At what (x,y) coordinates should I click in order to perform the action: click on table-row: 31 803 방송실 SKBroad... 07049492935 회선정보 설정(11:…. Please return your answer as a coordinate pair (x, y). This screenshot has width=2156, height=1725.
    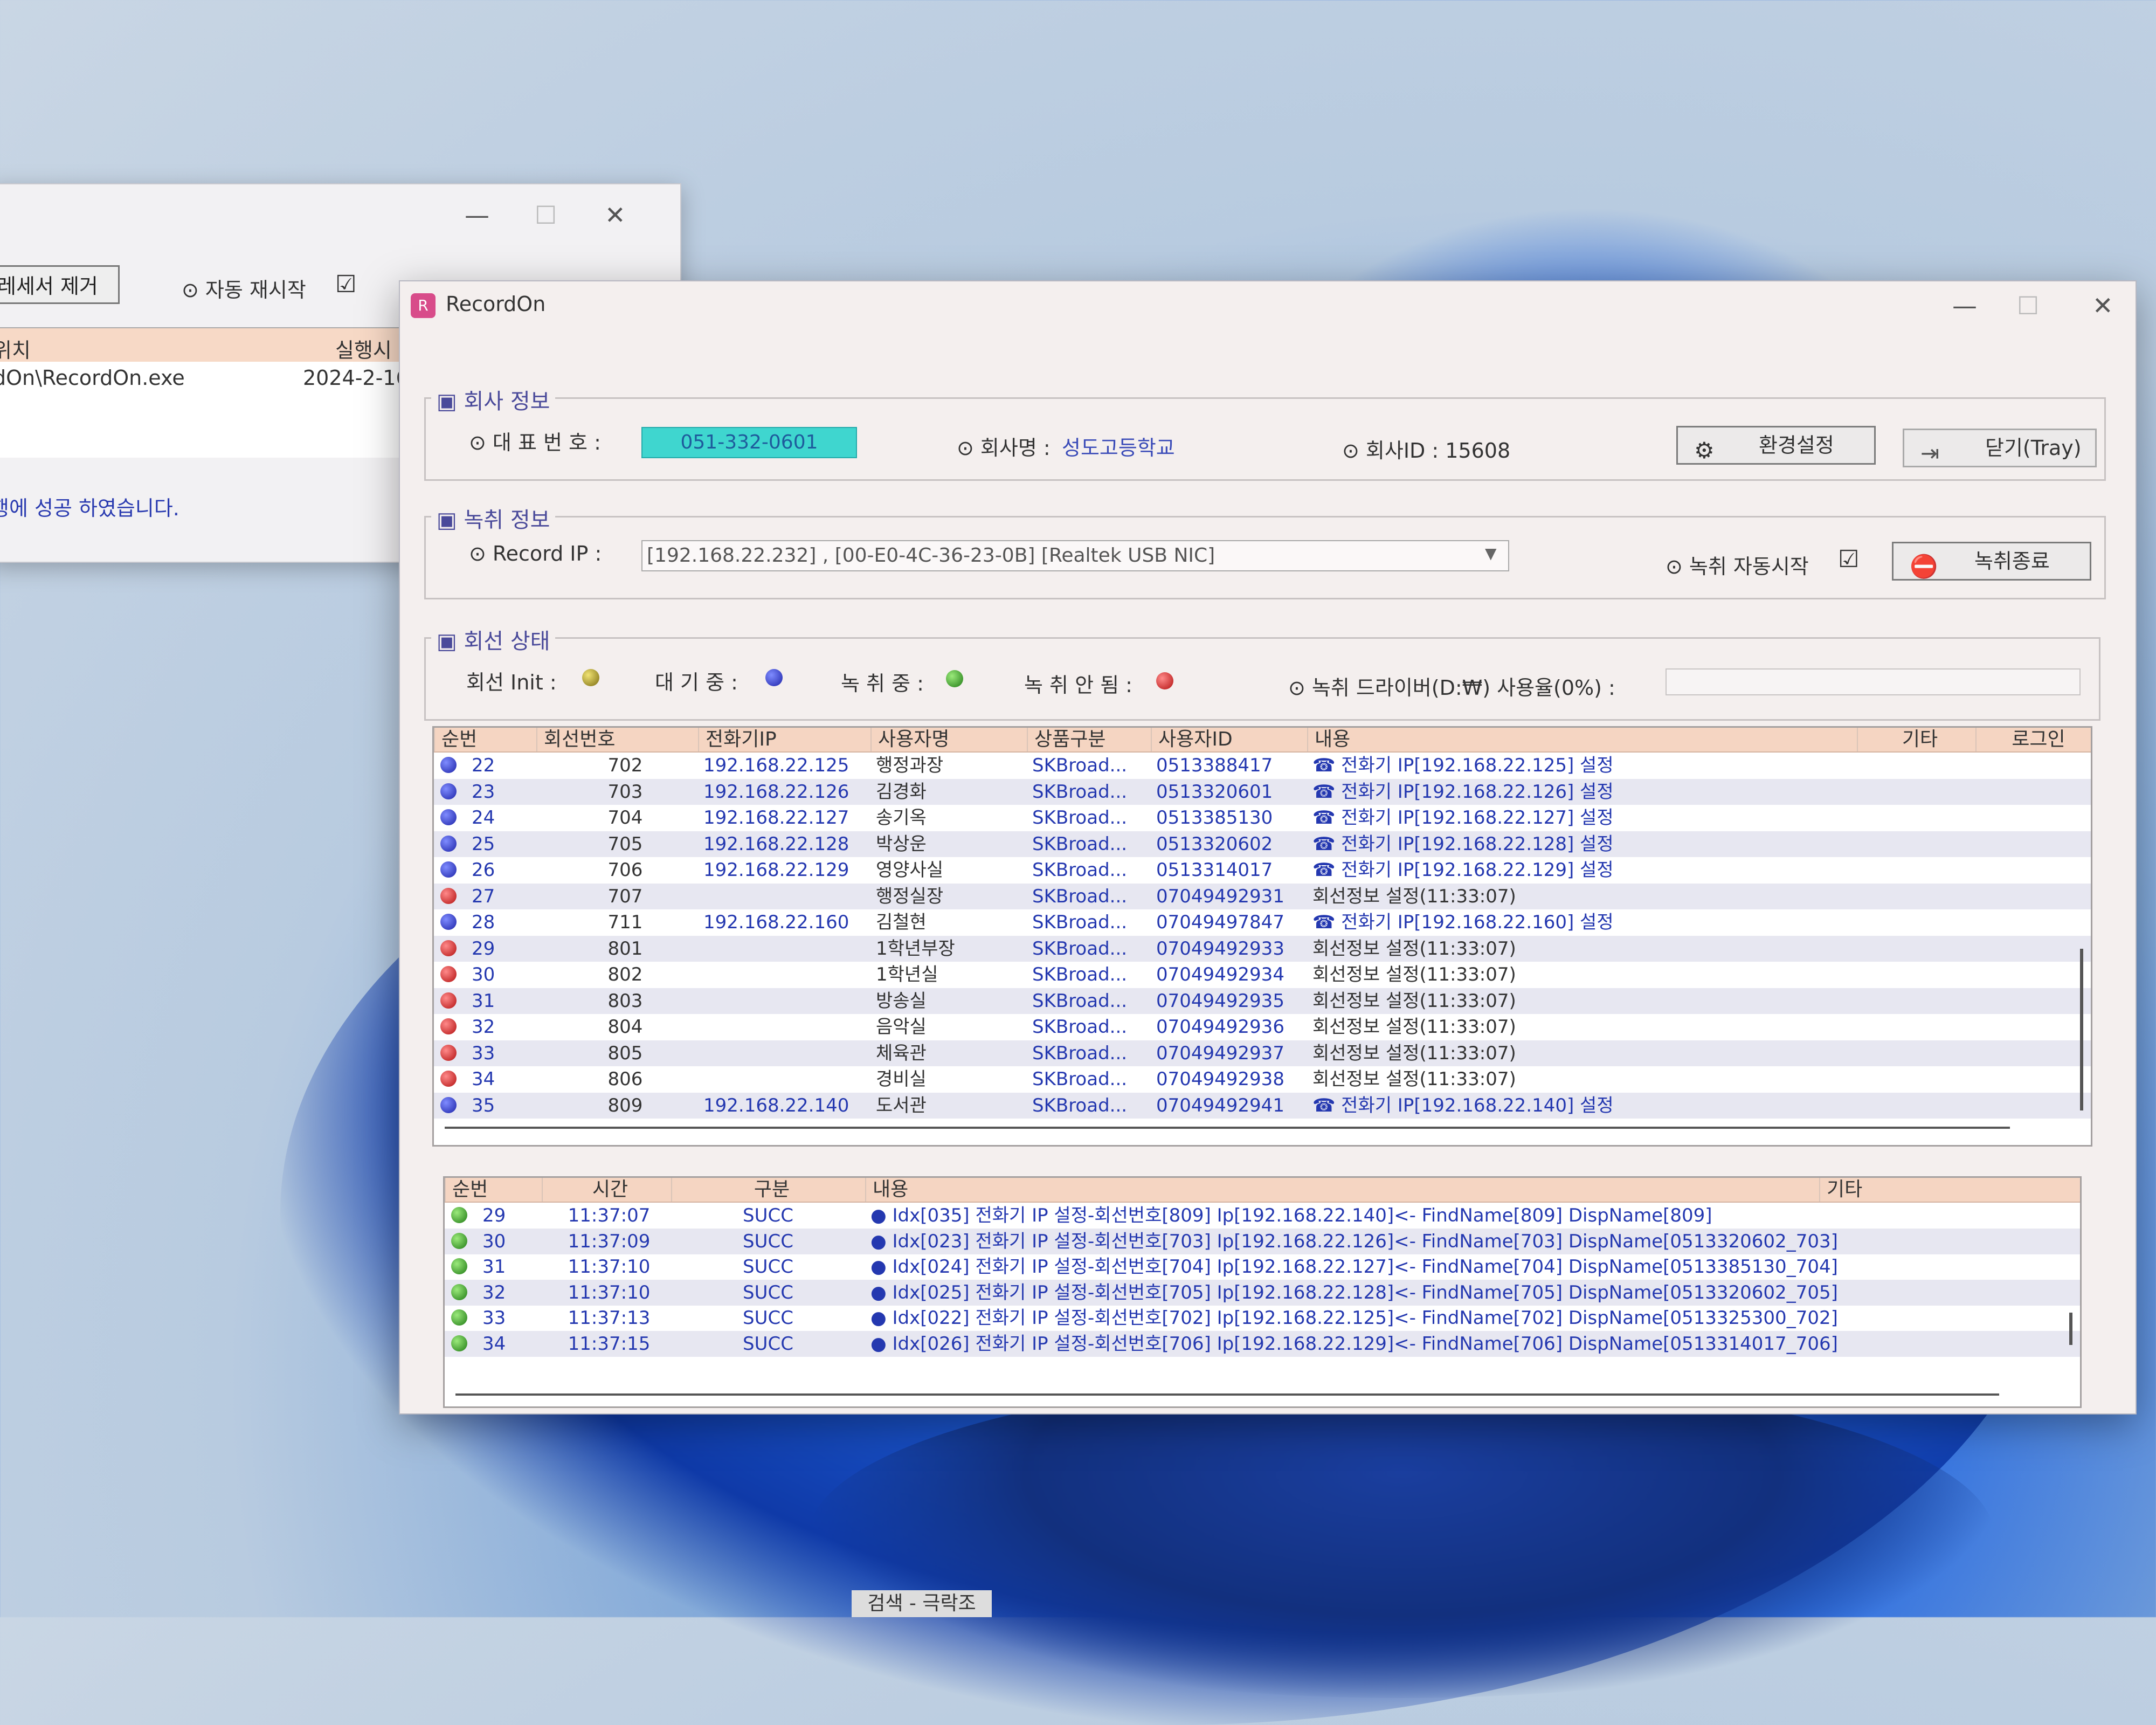
    Looking at the image, I should click on (1262, 1001).